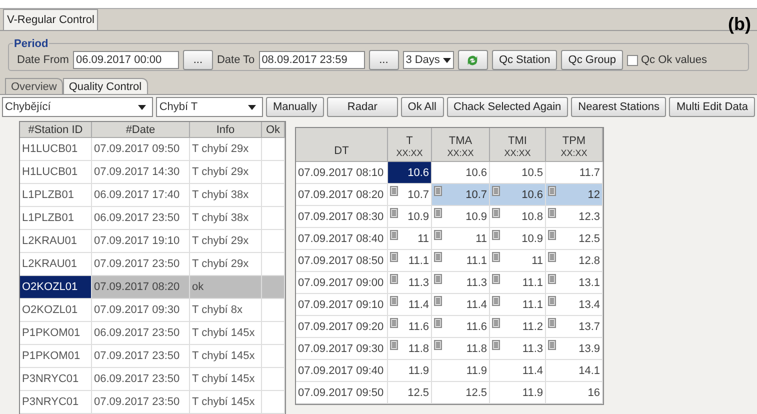 The height and width of the screenshot is (414, 757). I want to click on table-row: O2KOZL01 07.09.2017 08:20 ok, so click(152, 287).